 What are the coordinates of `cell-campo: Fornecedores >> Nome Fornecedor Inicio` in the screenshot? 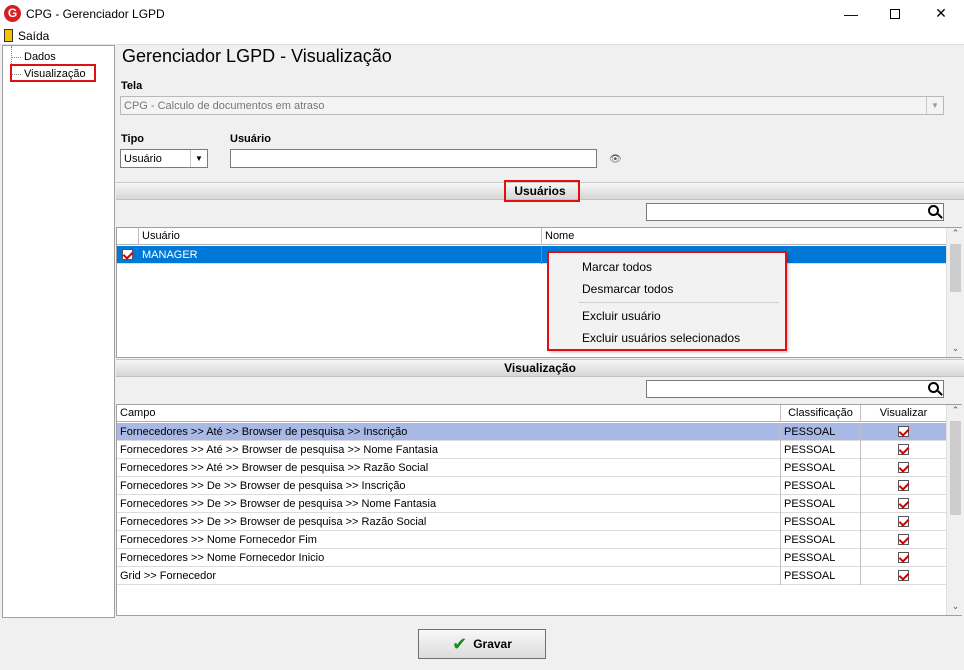 It's located at (449, 558).